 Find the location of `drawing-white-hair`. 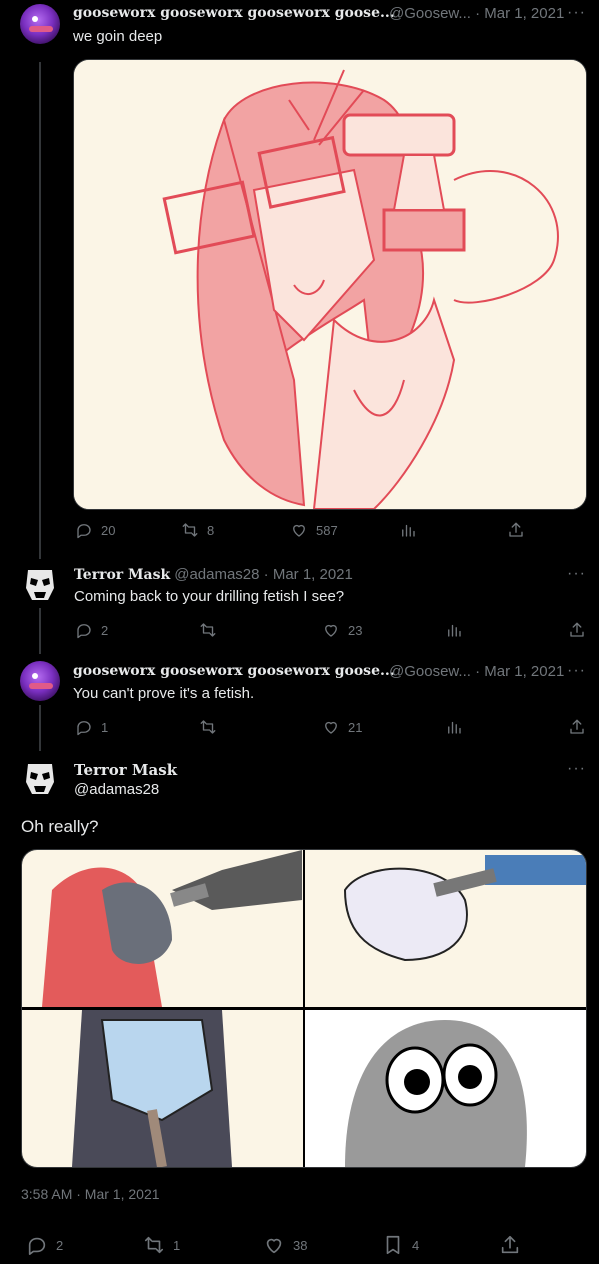

drawing-white-hair is located at coordinates (445, 928).